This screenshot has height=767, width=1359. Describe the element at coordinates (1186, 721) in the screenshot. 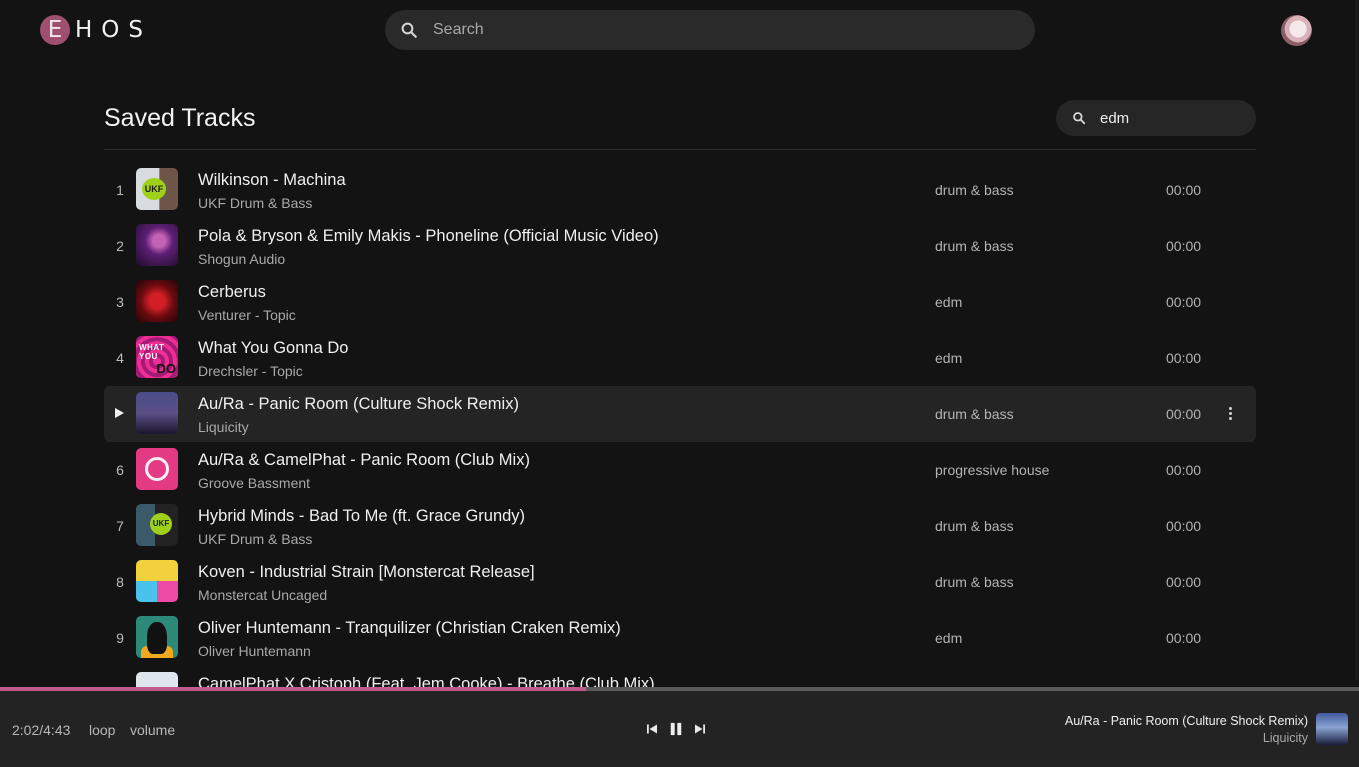

I see `now-playing-title: Au/Ra - Panic Room (Culture Shock Remix)` at that location.